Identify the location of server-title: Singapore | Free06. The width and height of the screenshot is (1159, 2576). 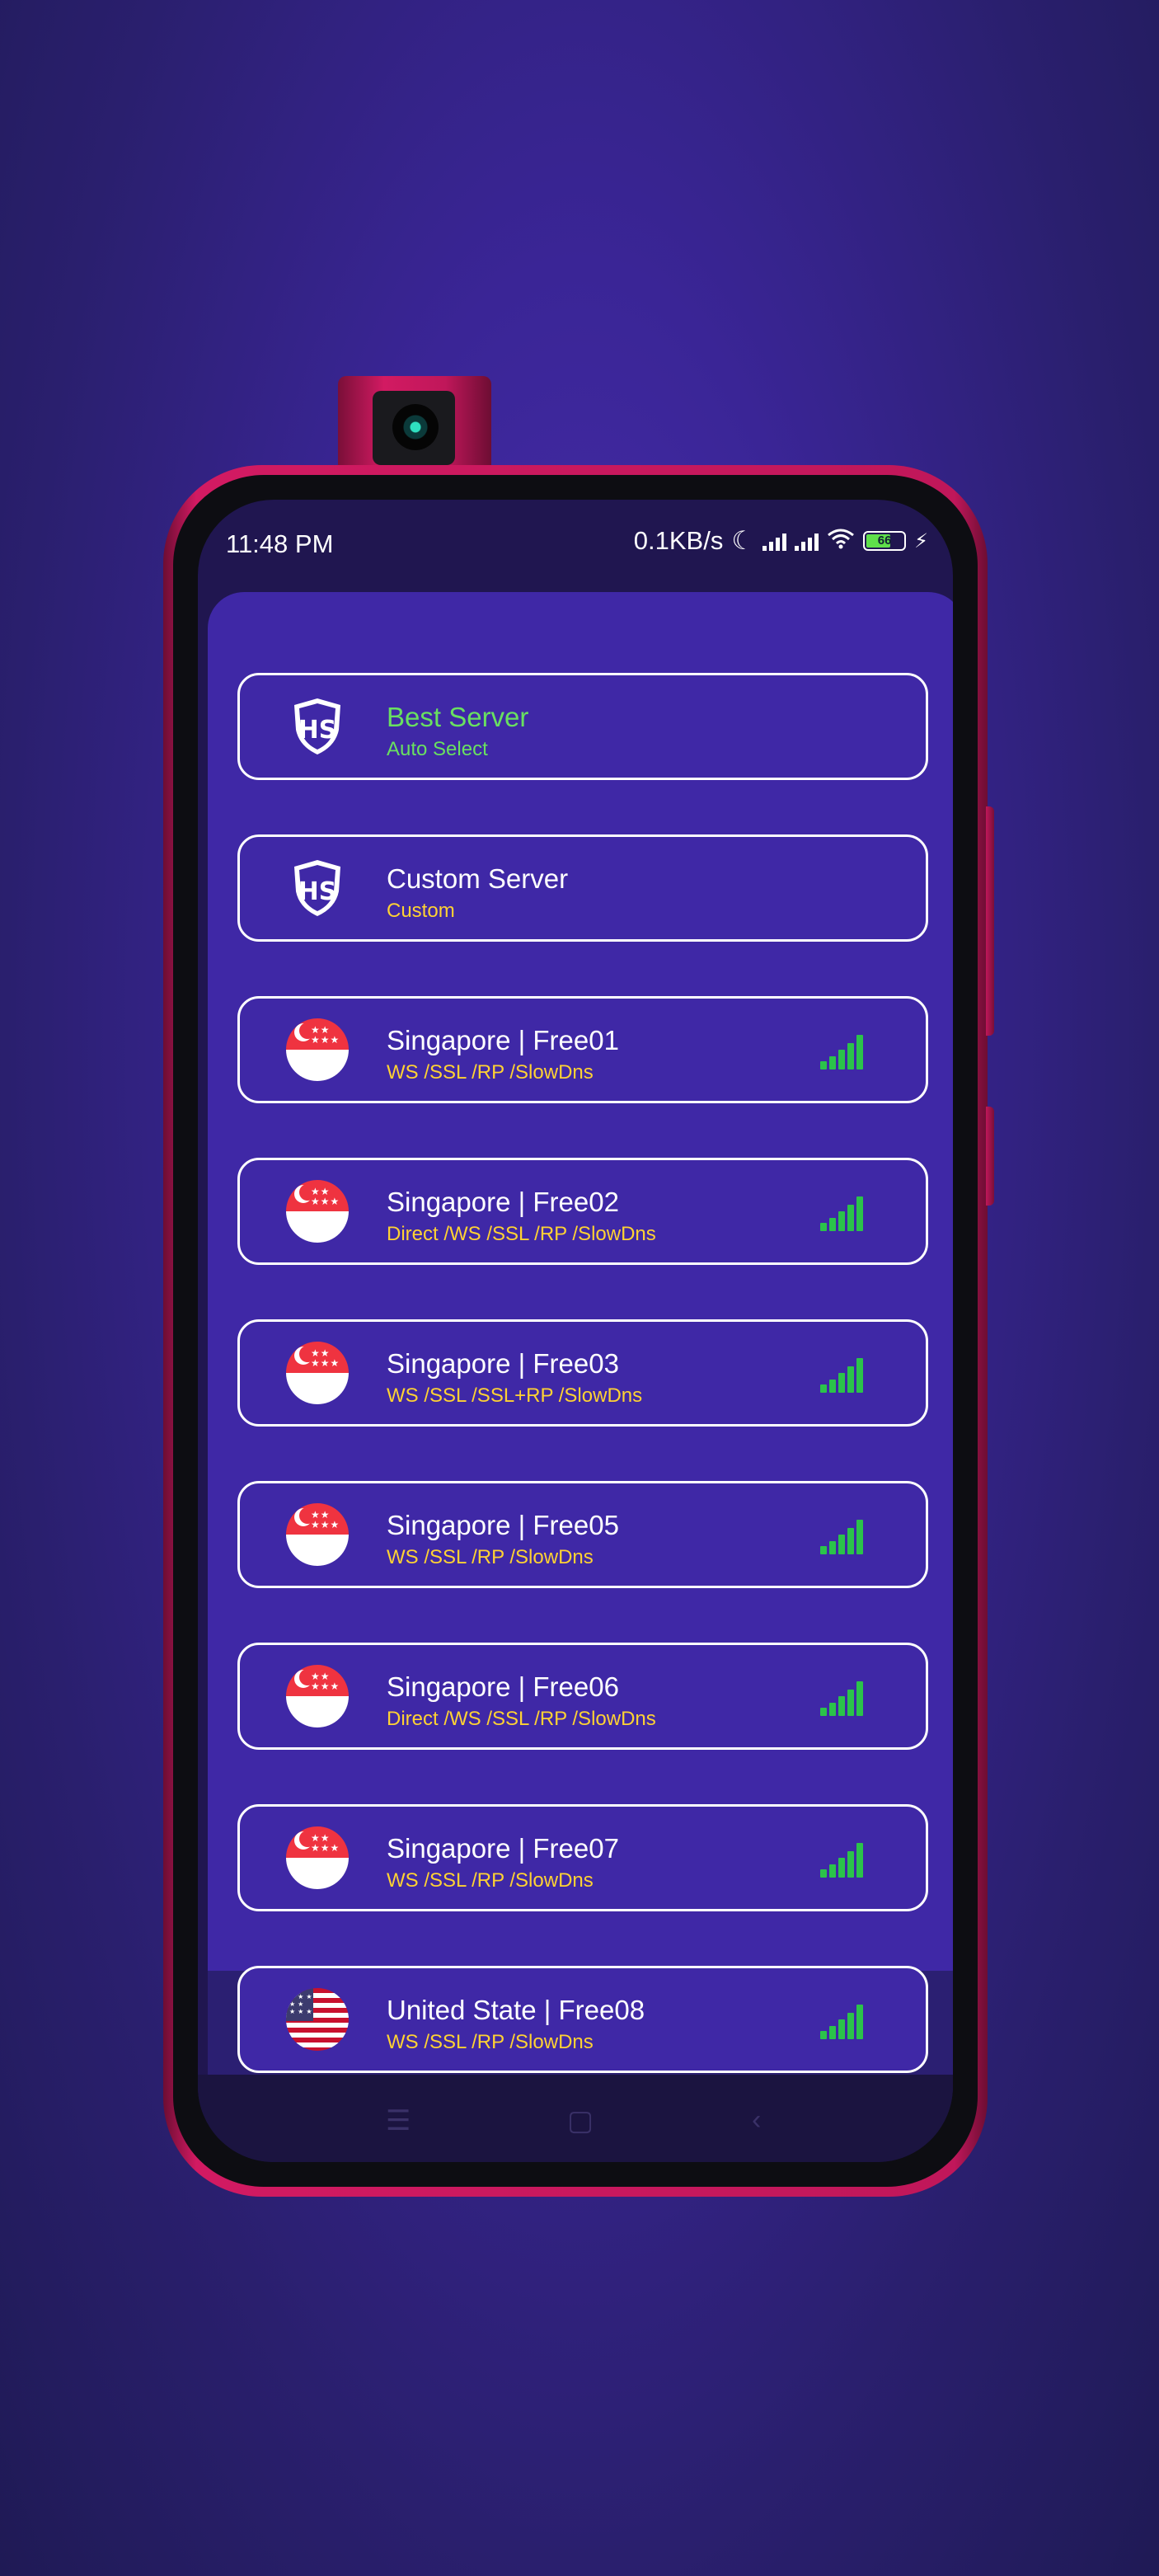
(503, 1686).